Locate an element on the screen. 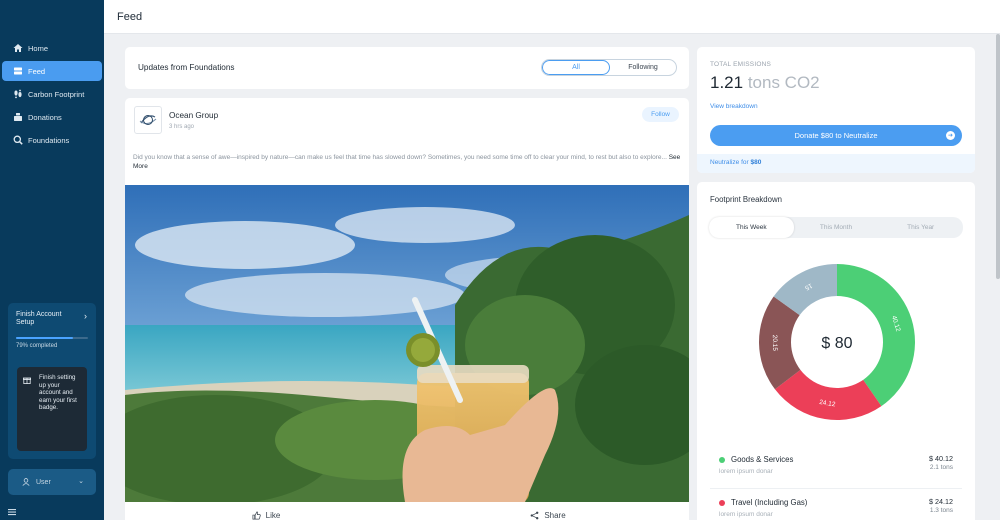 The width and height of the screenshot is (1000, 520). footprint-icon is located at coordinates (18, 94).